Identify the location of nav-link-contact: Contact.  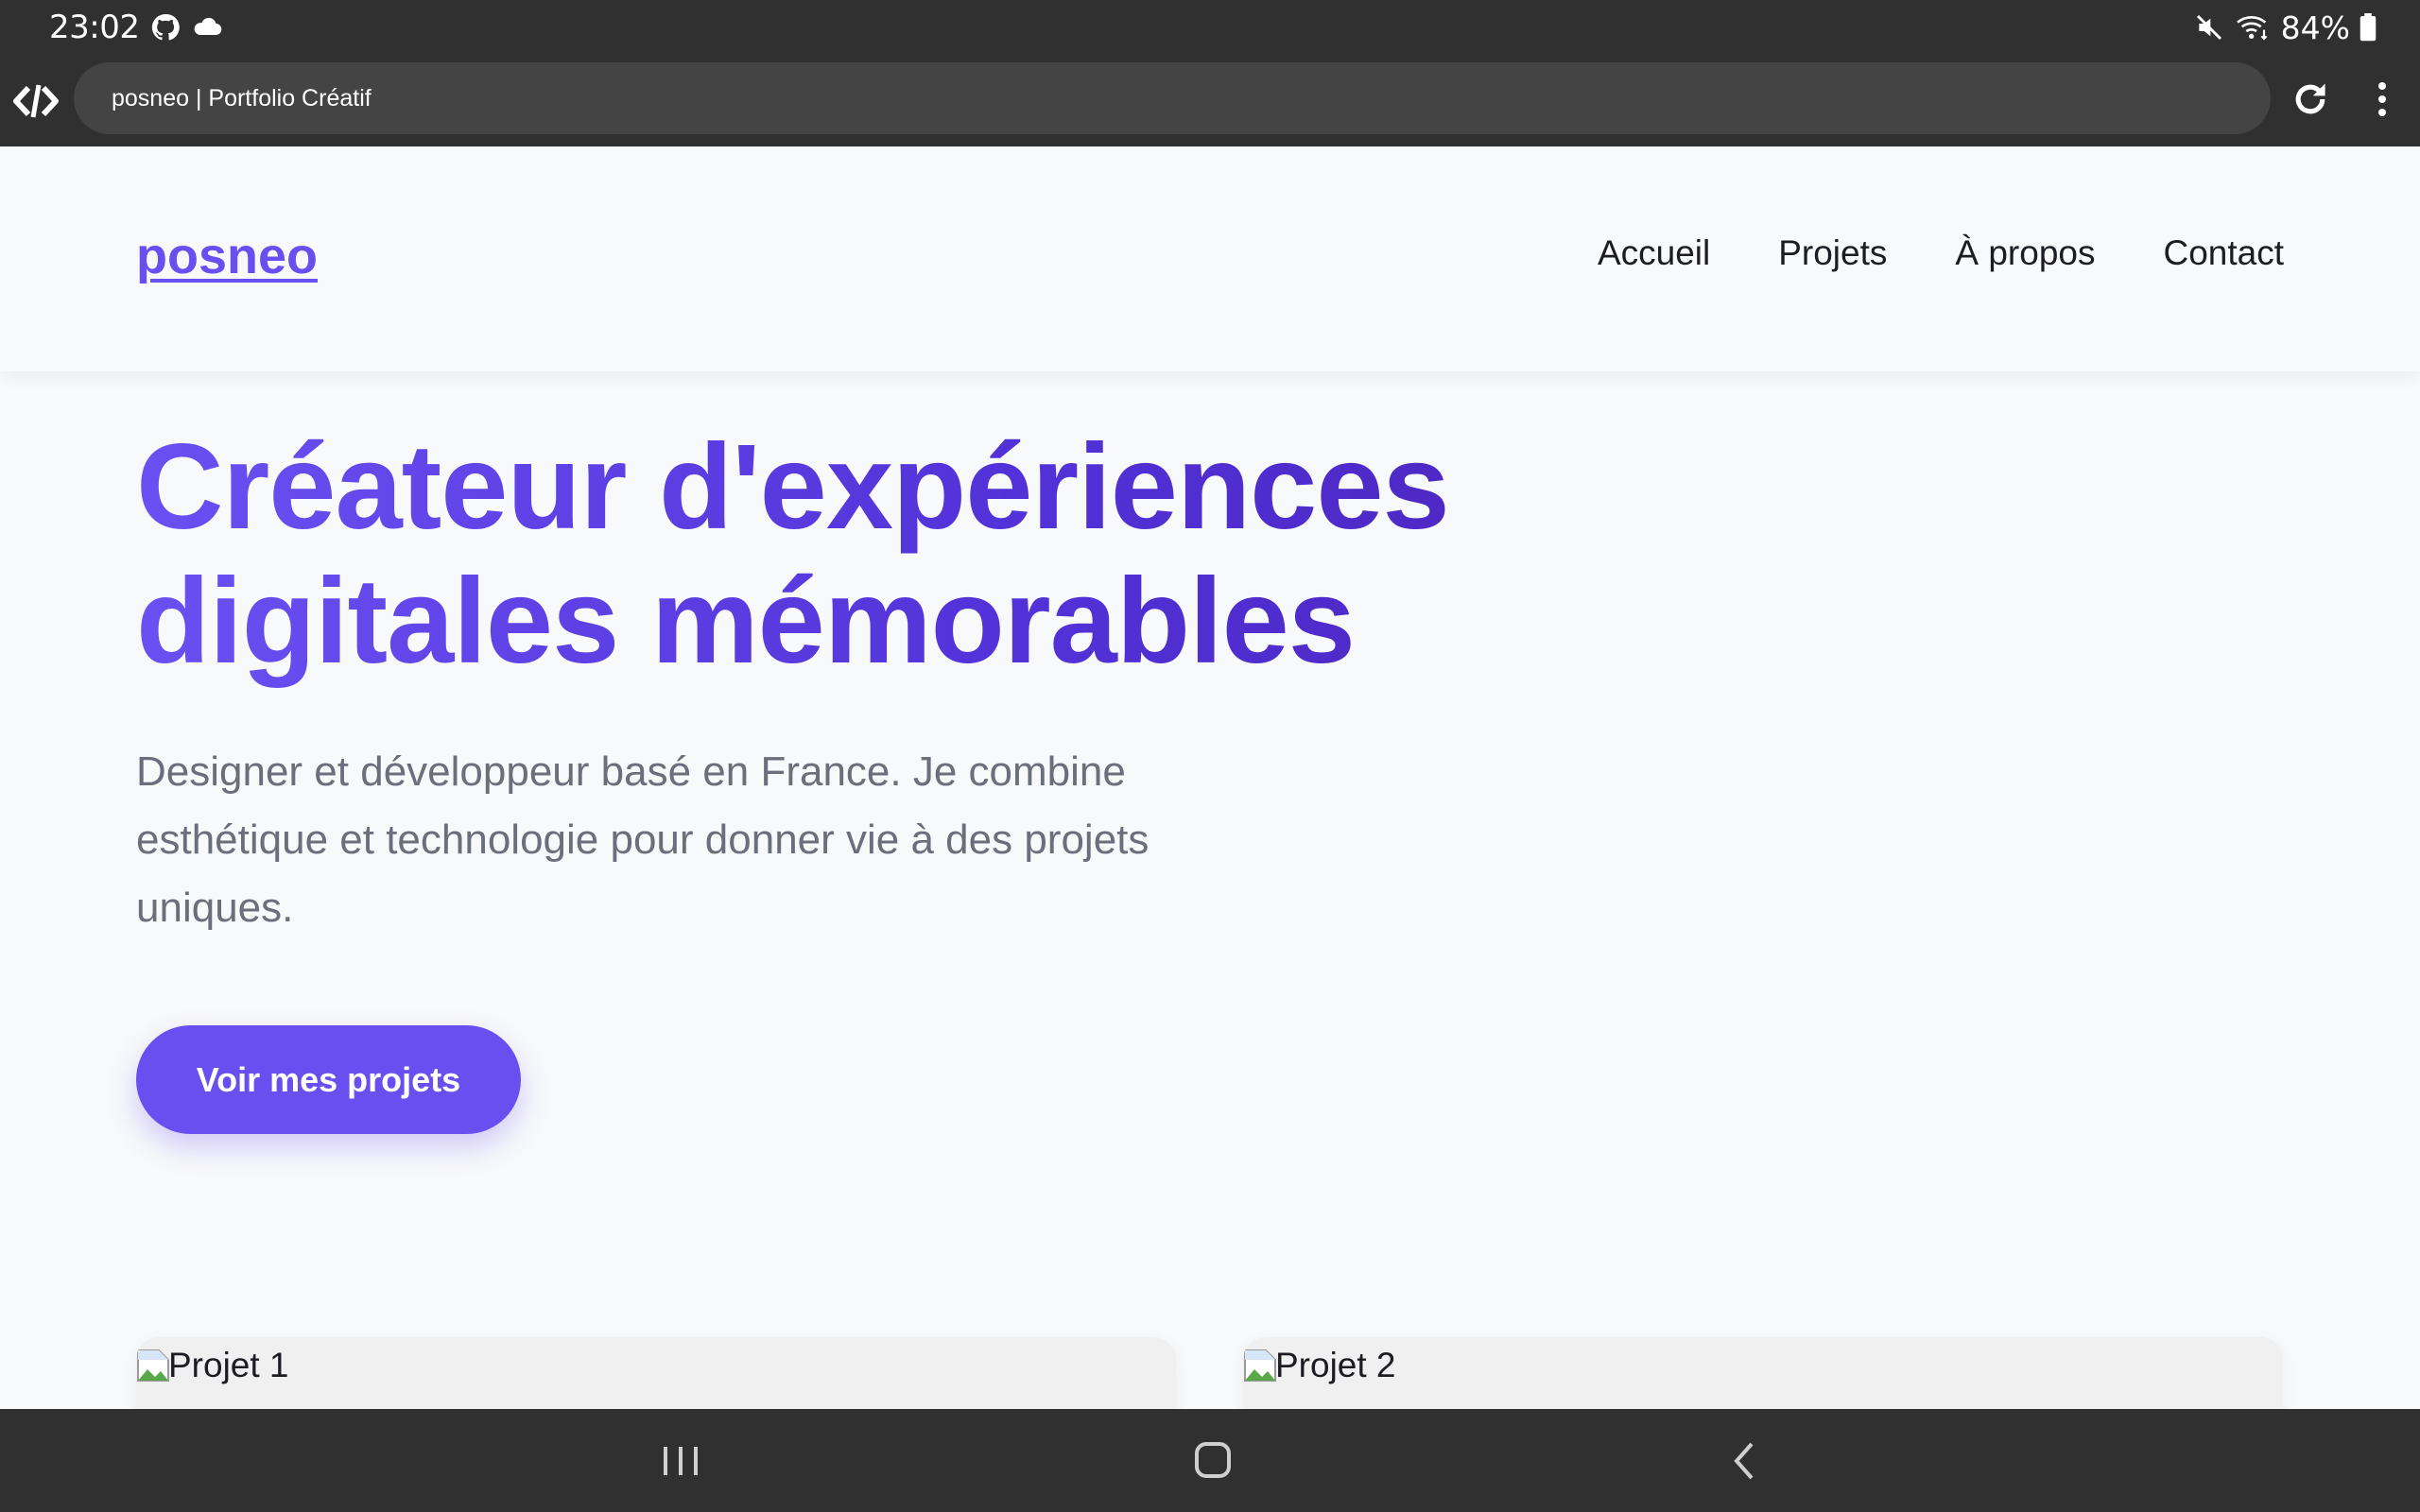
(2224, 253).